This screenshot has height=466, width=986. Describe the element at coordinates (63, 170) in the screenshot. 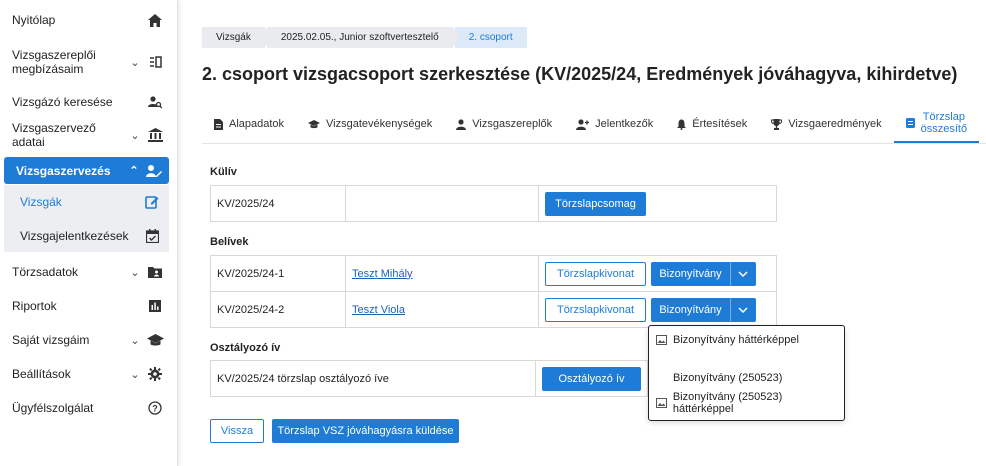

I see `sidebar-item-label: Vizsgaszervezés` at that location.